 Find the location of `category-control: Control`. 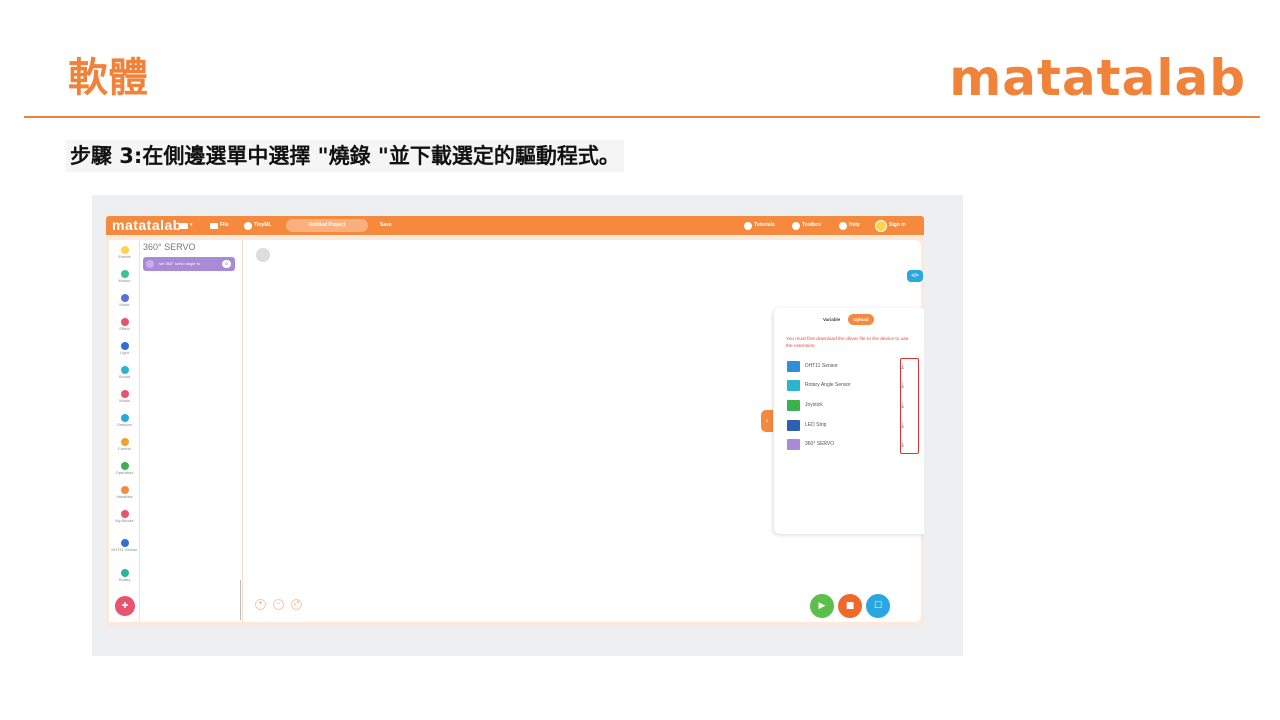

category-control: Control is located at coordinates (124, 445).